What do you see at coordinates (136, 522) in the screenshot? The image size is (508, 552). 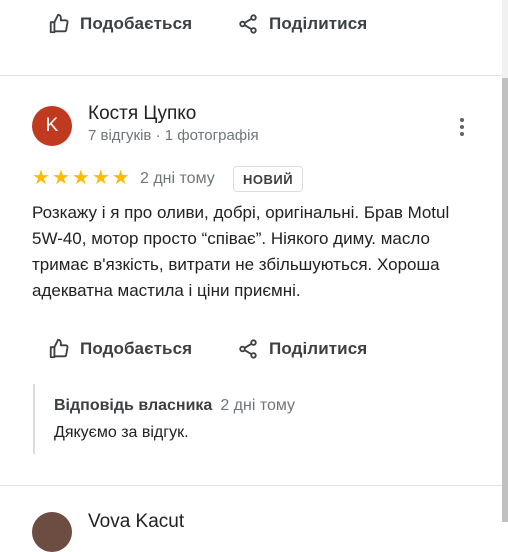 I see `author-name: Vova Kacut` at bounding box center [136, 522].